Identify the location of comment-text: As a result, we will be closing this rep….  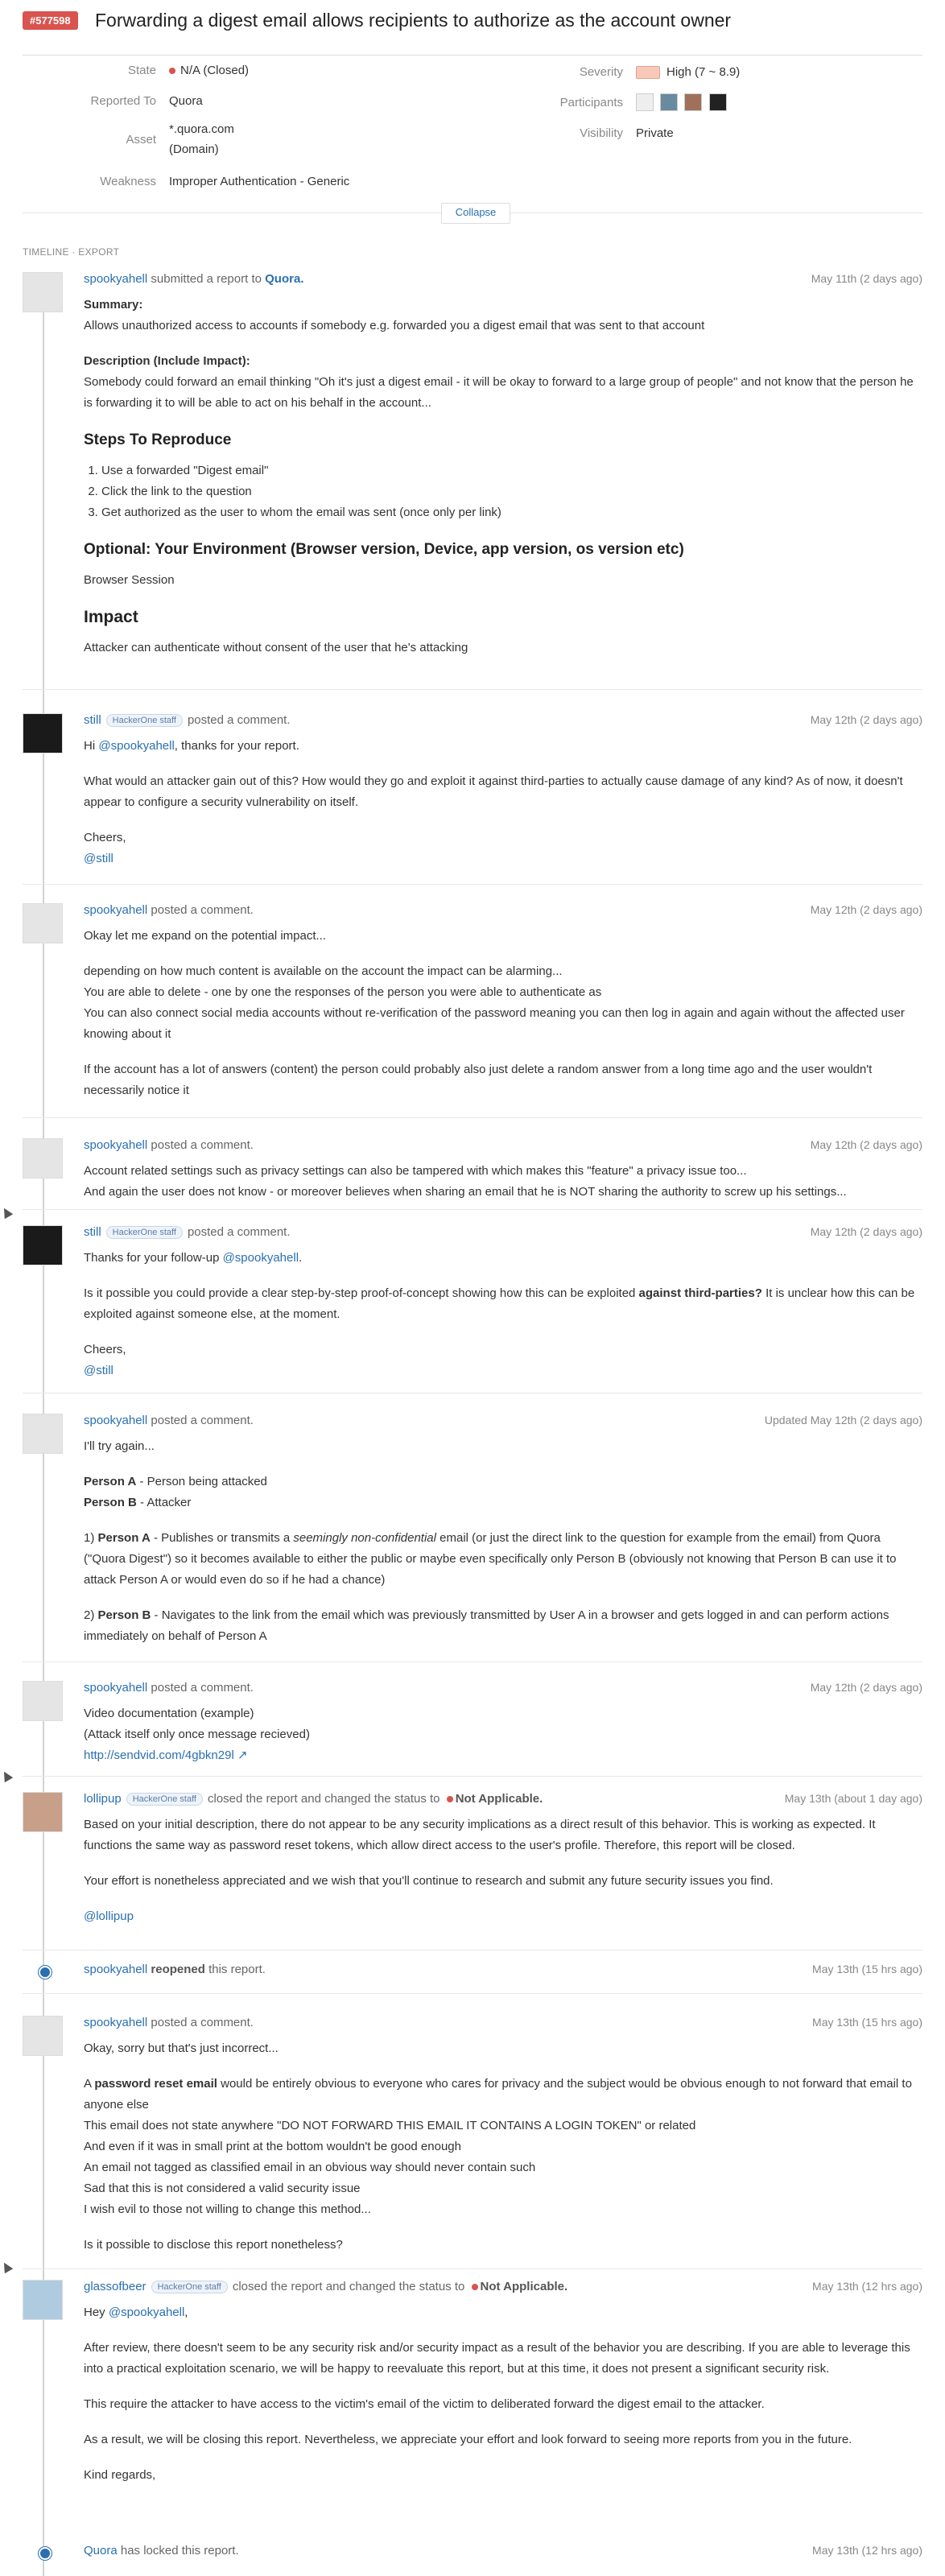
(468, 2439).